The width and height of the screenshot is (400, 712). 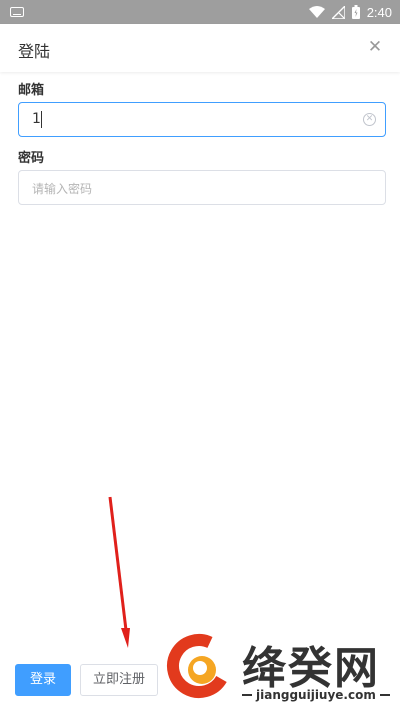 What do you see at coordinates (41, 119) in the screenshot?
I see `text-caret` at bounding box center [41, 119].